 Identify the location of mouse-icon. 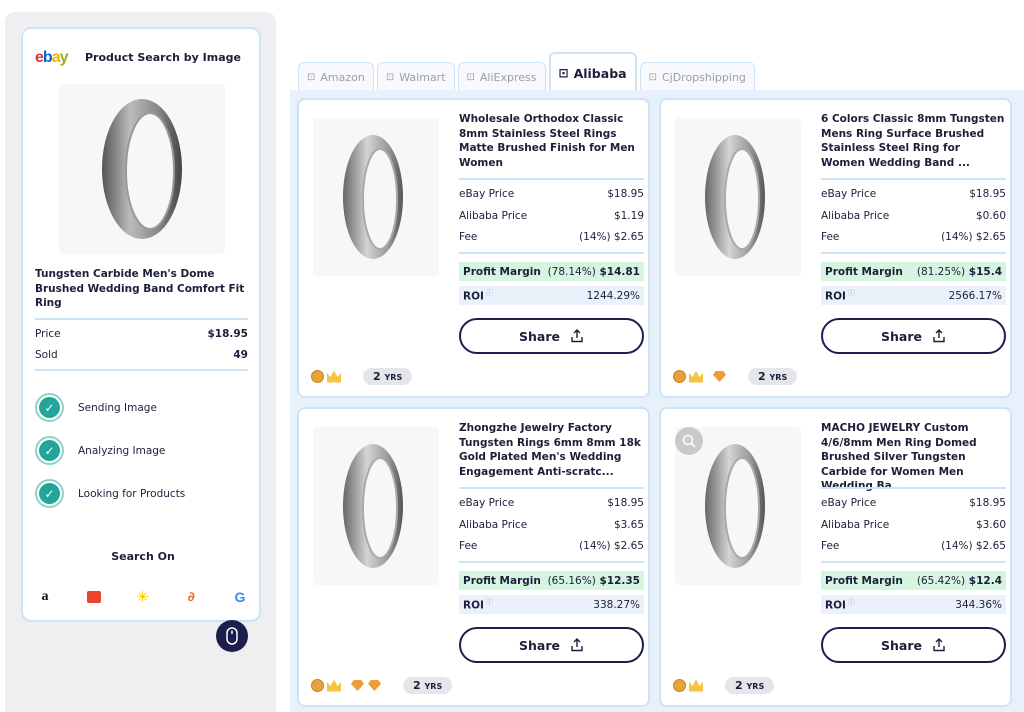
(232, 636).